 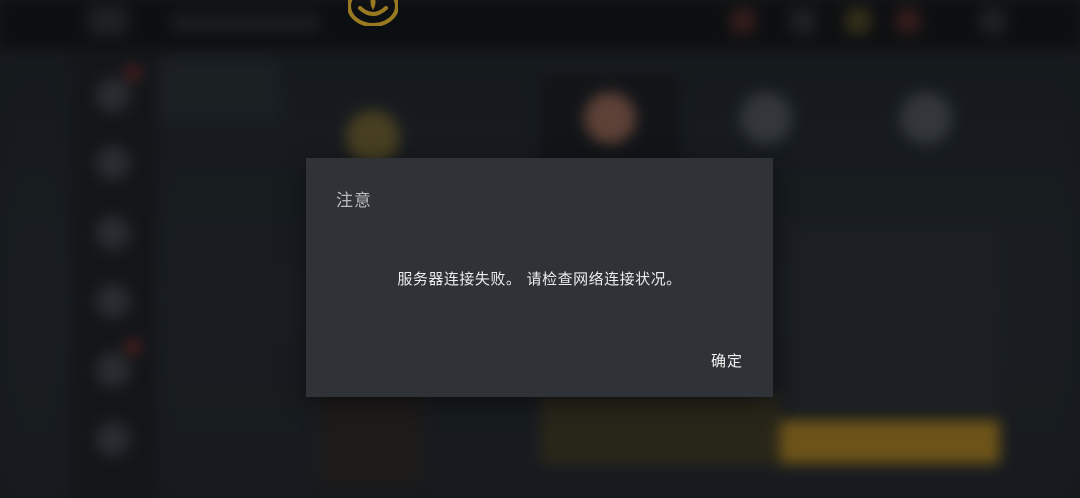 What do you see at coordinates (727, 360) in the screenshot?
I see `confirm-button: 确定` at bounding box center [727, 360].